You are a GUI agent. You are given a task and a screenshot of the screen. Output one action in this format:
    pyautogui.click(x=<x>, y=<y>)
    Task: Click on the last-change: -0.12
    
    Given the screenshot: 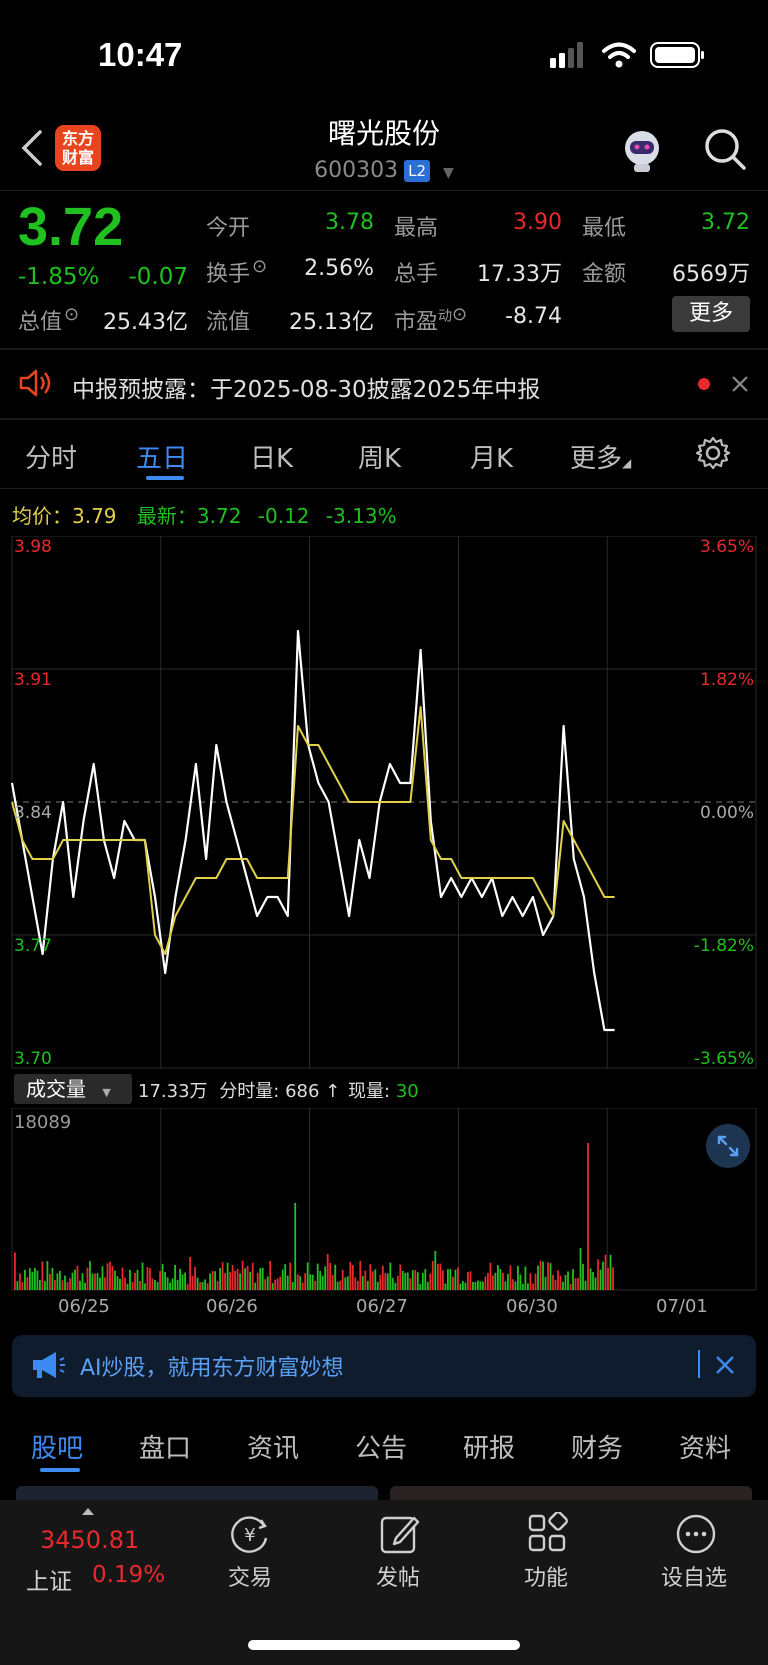 What is the action you would take?
    pyautogui.click(x=283, y=516)
    